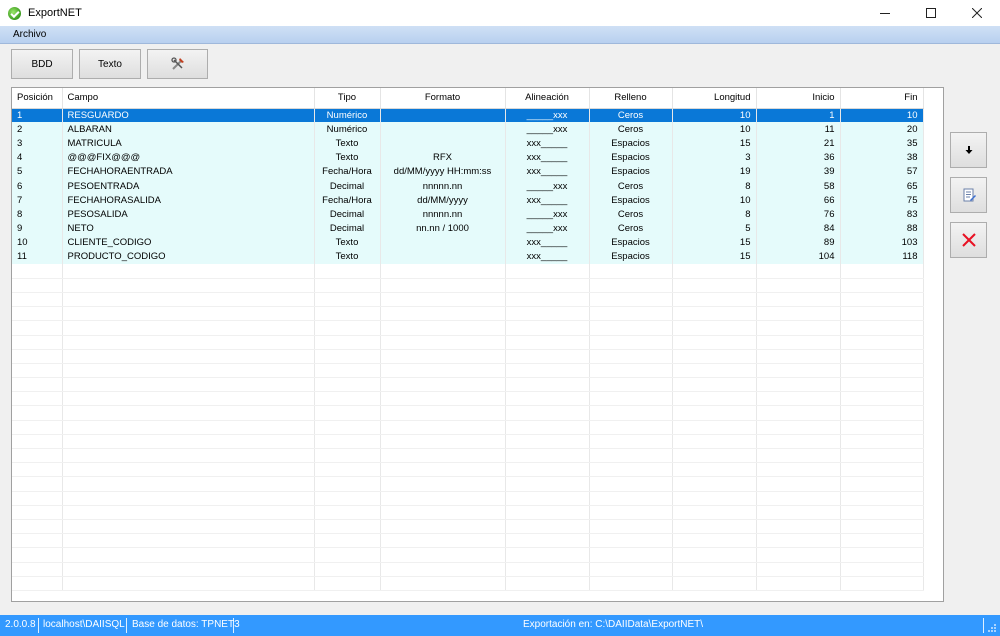 The image size is (1000, 636). What do you see at coordinates (443, 228) in the screenshot?
I see `cell-formato: nn.nn / 1000` at bounding box center [443, 228].